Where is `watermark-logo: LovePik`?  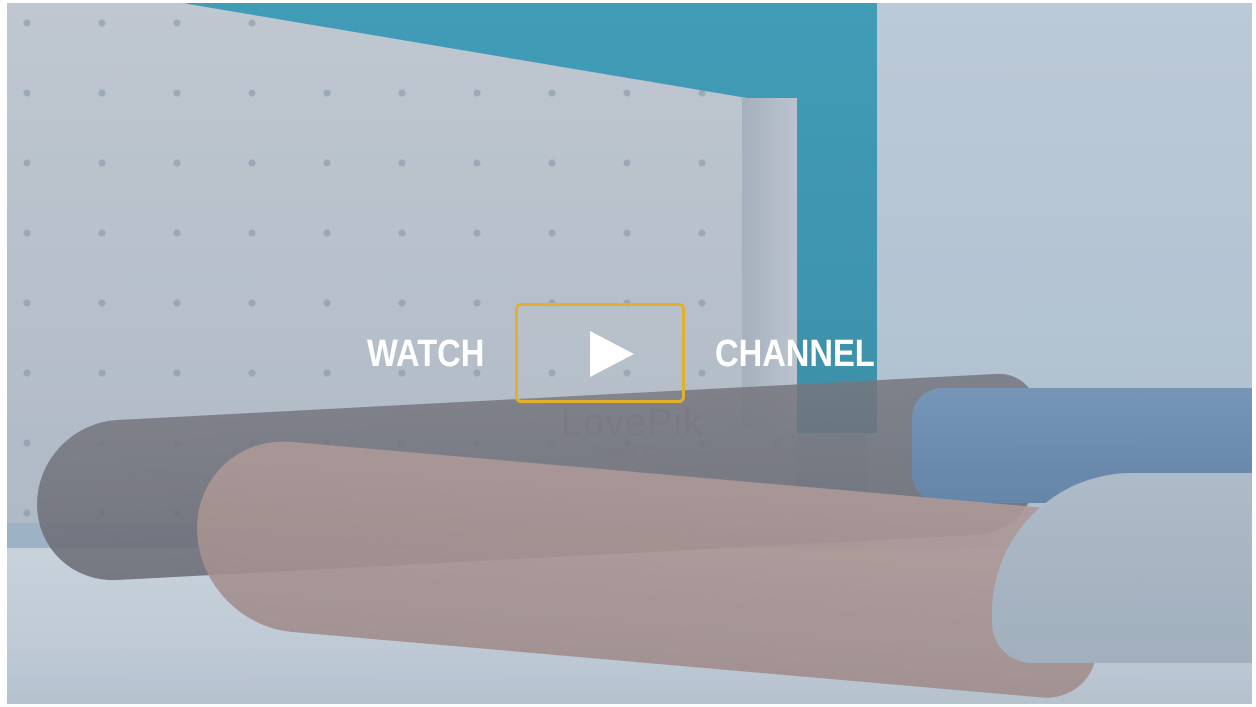 watermark-logo: LovePik is located at coordinates (632, 423).